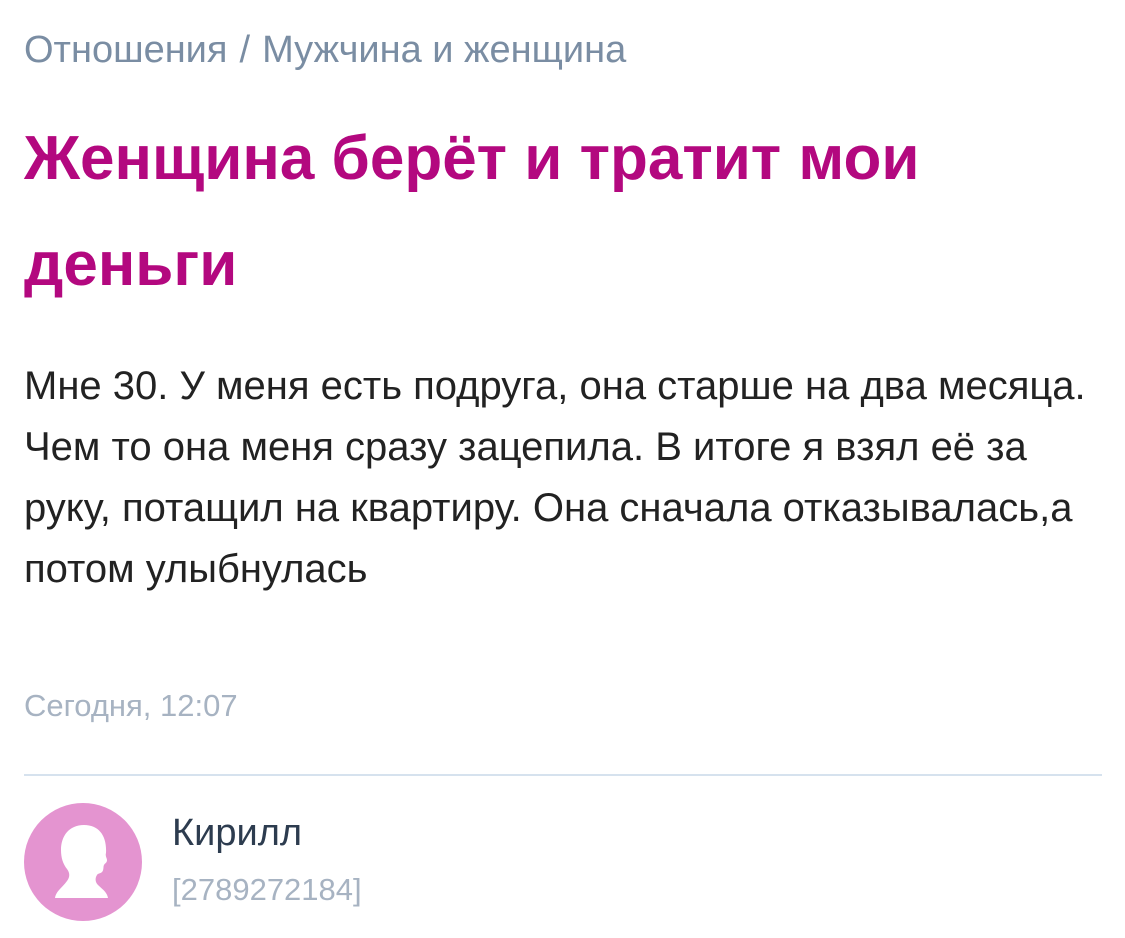 The image size is (1125, 938). What do you see at coordinates (267, 889) in the screenshot?
I see `author-id: [2789272184]` at bounding box center [267, 889].